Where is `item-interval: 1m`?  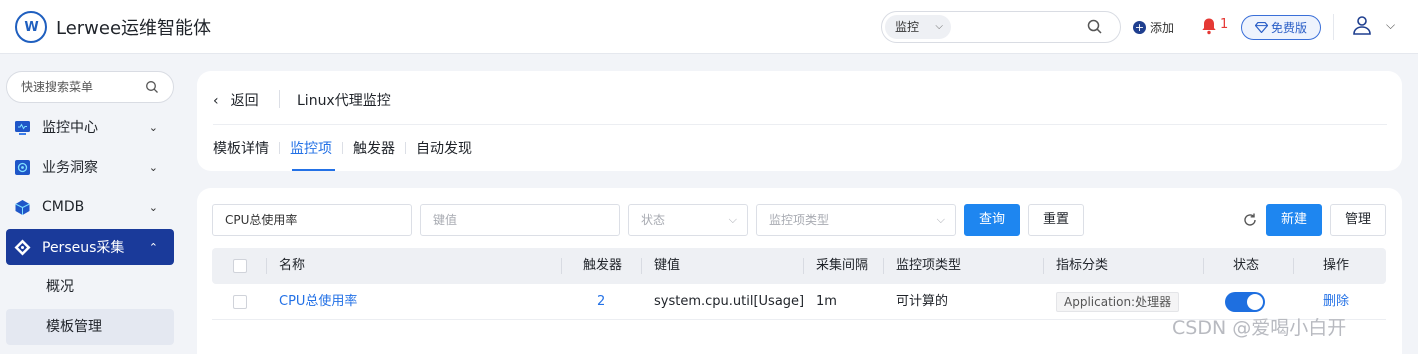 item-interval: 1m is located at coordinates (826, 301).